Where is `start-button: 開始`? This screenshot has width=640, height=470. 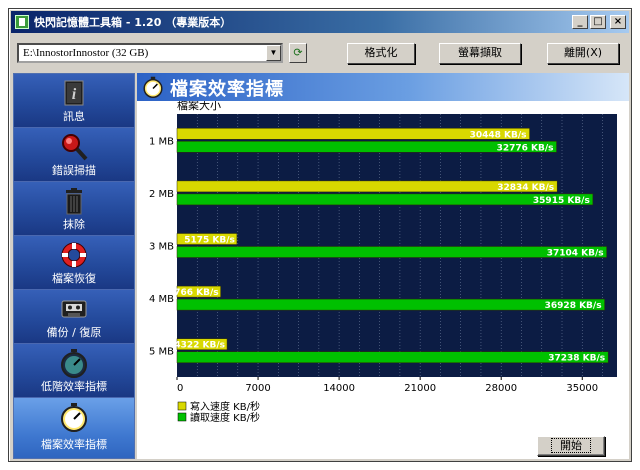
start-button: 開始 is located at coordinates (571, 446).